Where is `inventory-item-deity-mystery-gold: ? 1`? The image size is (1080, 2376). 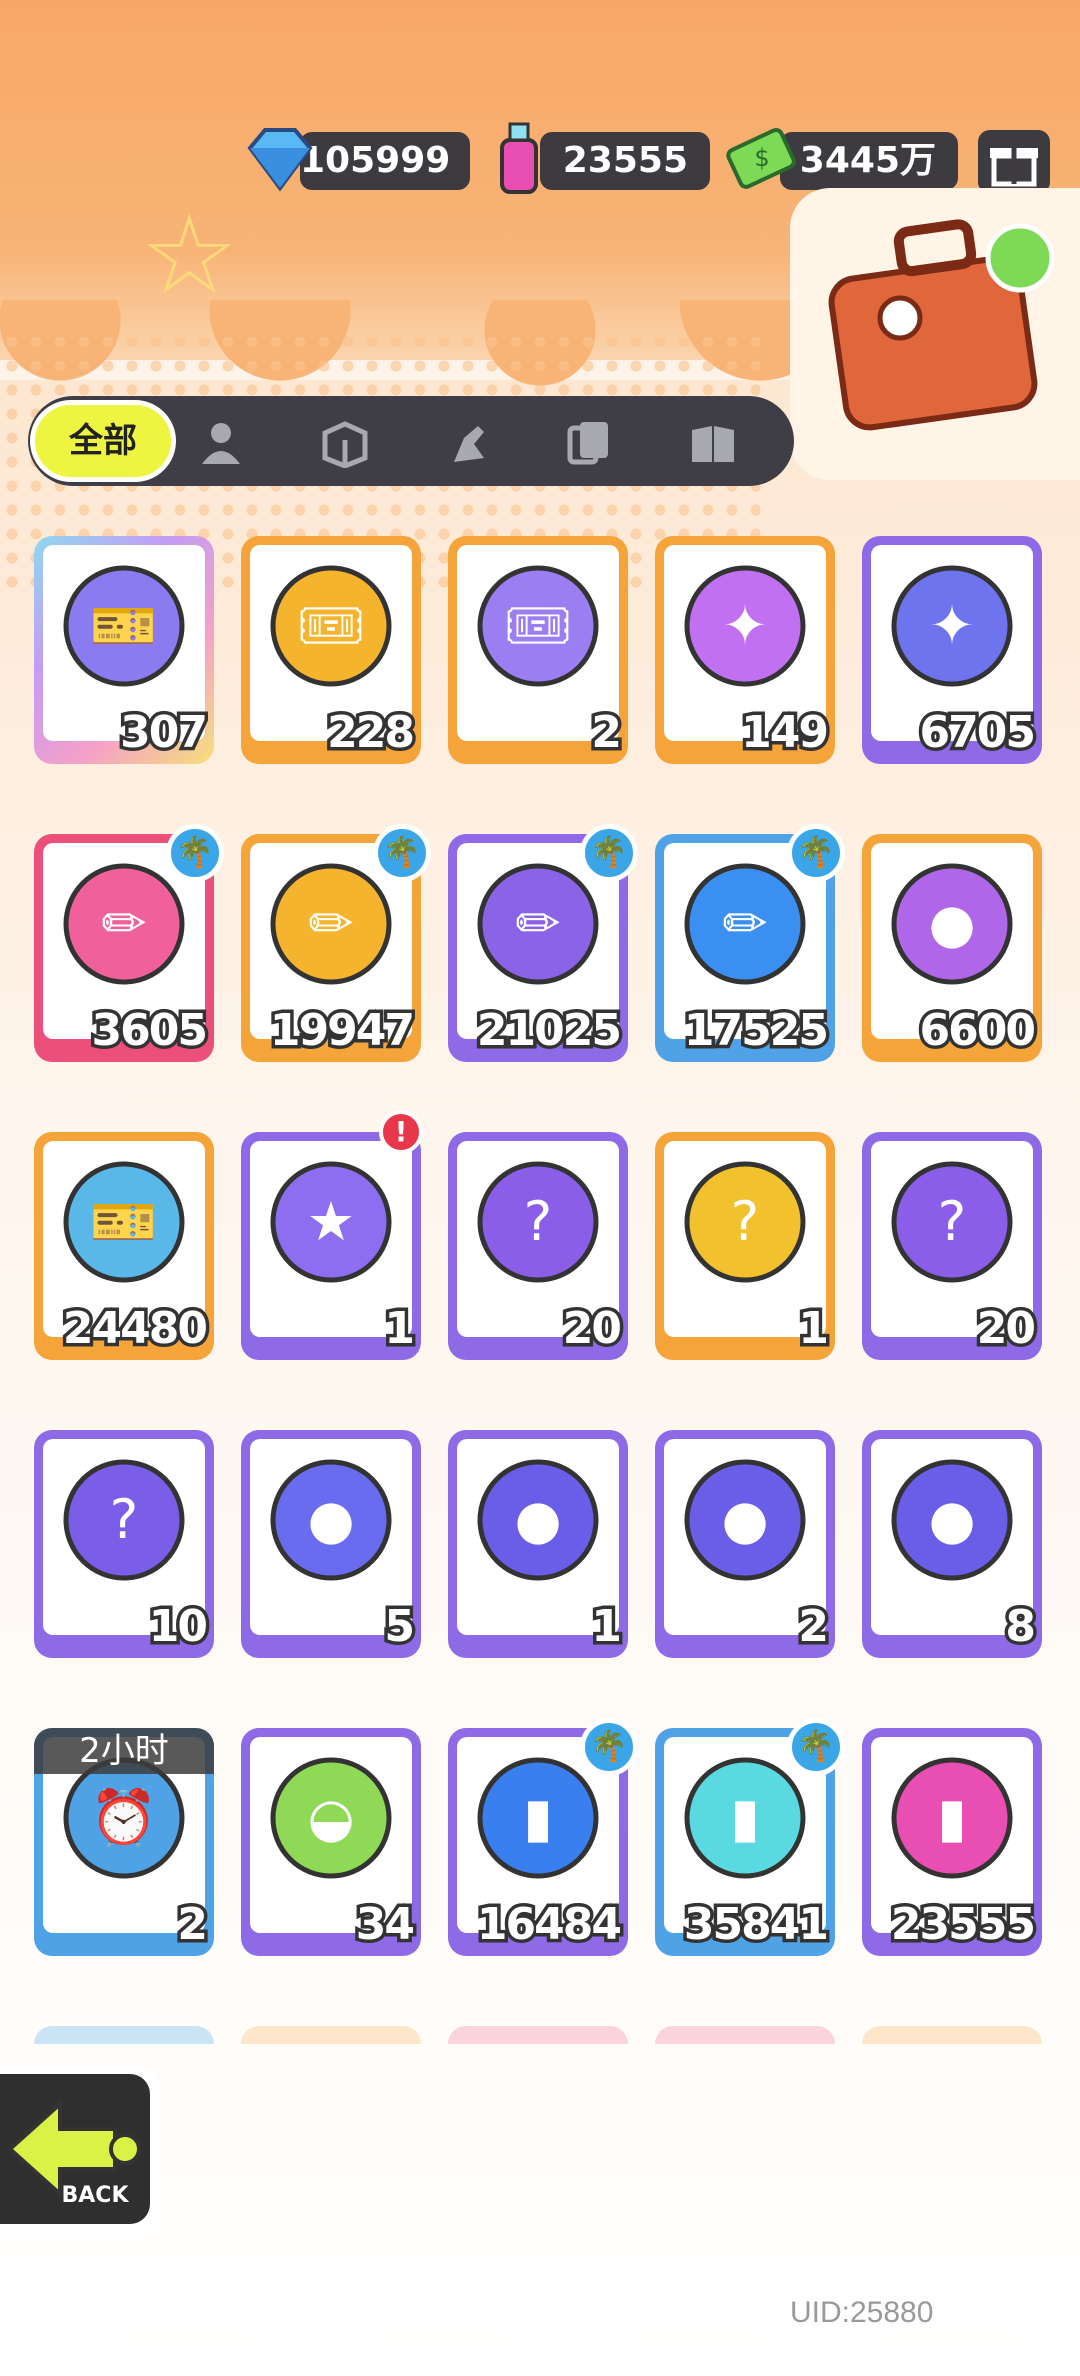
inventory-item-deity-mystery-gold: ? 1 is located at coordinates (745, 1246).